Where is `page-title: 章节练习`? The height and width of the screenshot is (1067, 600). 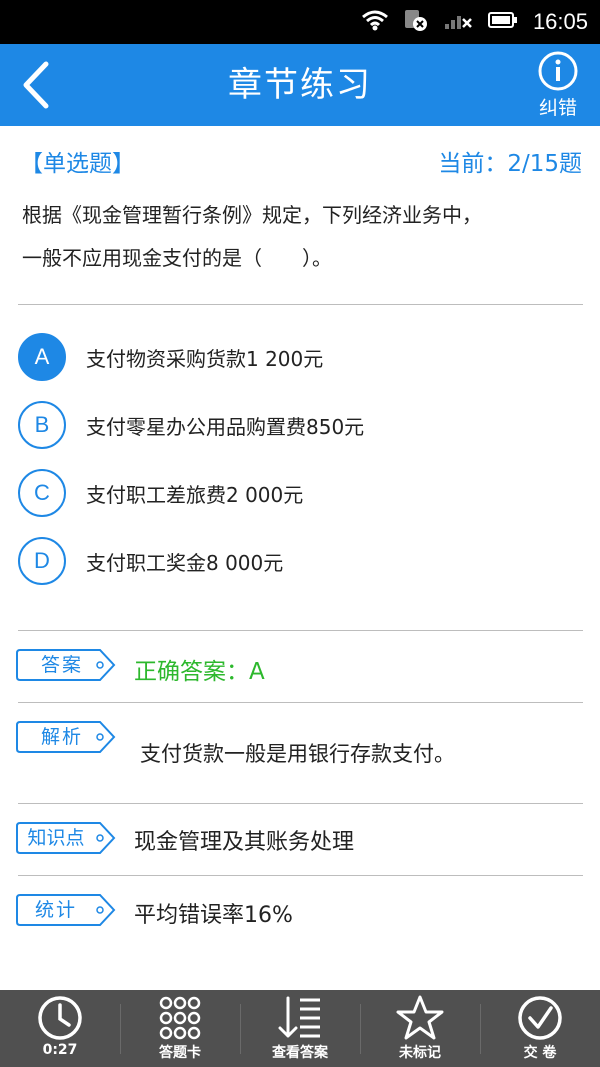 page-title: 章节练习 is located at coordinates (300, 85).